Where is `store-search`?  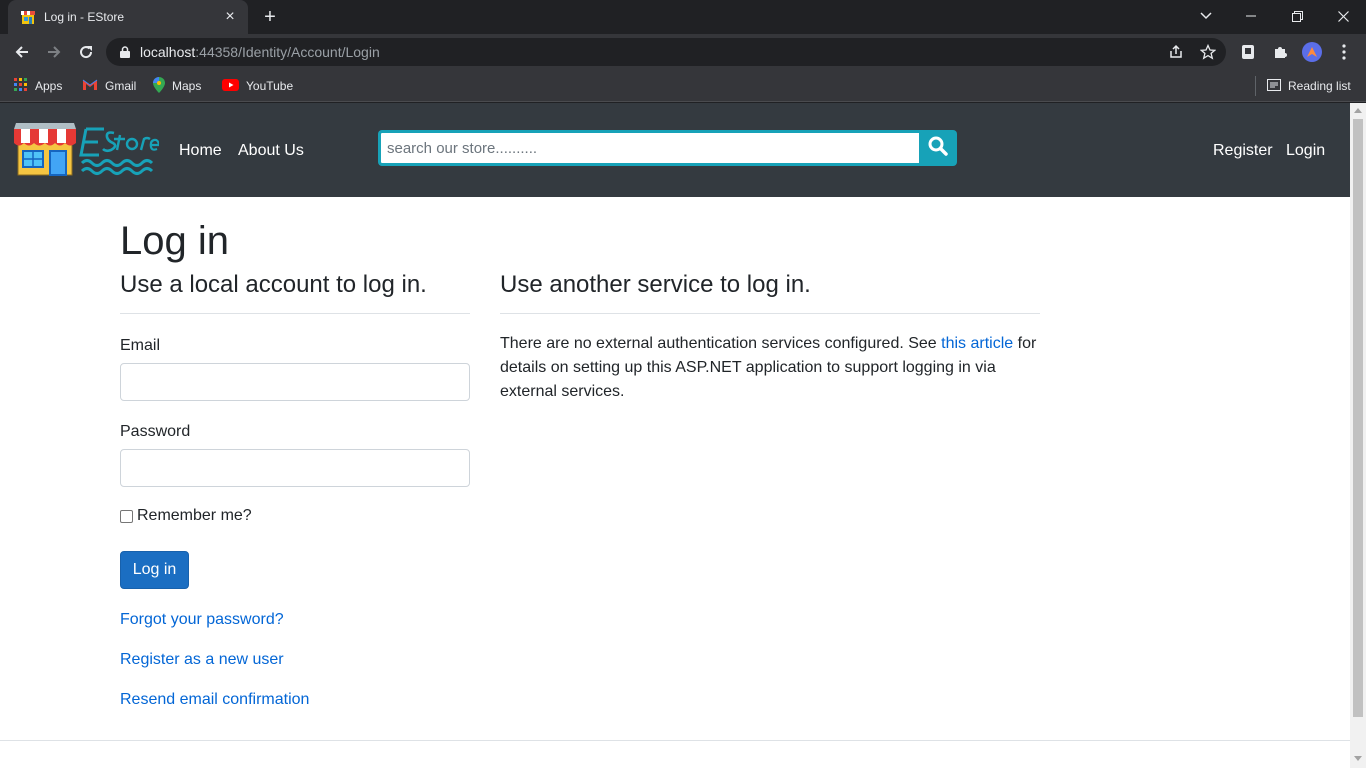
store-search is located at coordinates (667, 148).